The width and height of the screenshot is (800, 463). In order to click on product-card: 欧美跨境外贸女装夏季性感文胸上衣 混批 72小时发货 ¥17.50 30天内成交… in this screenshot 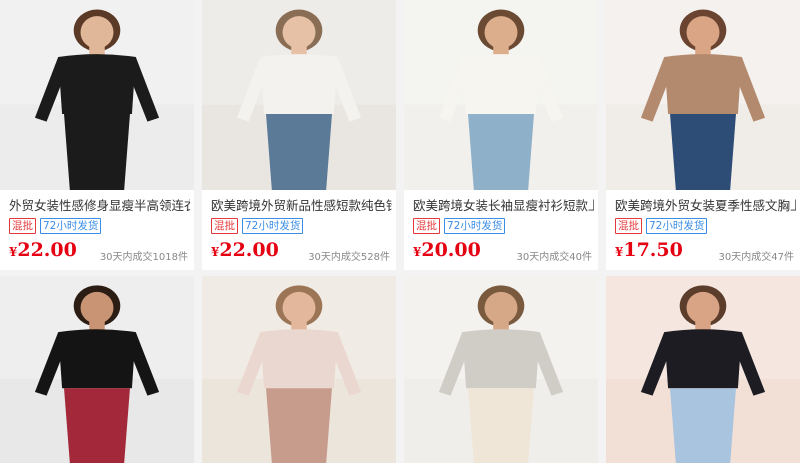, I will do `click(703, 135)`.